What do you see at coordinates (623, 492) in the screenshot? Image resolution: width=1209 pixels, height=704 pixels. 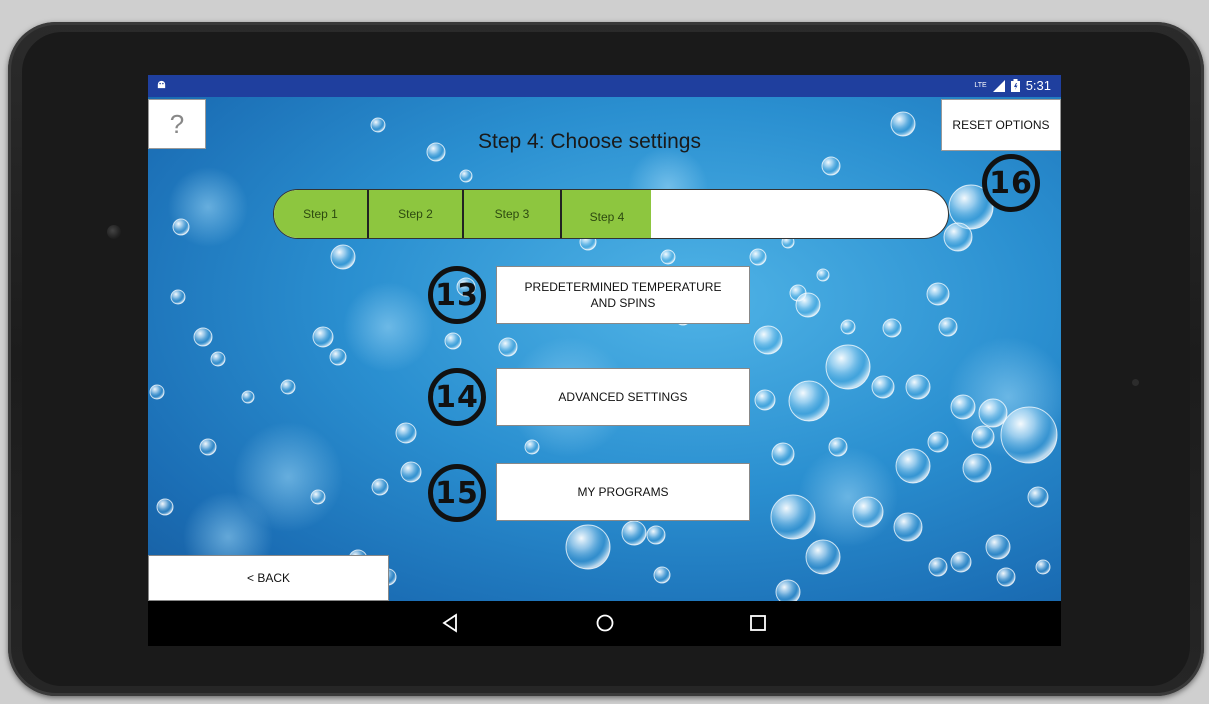 I see `my-programs-button: MY PROGRAMS` at bounding box center [623, 492].